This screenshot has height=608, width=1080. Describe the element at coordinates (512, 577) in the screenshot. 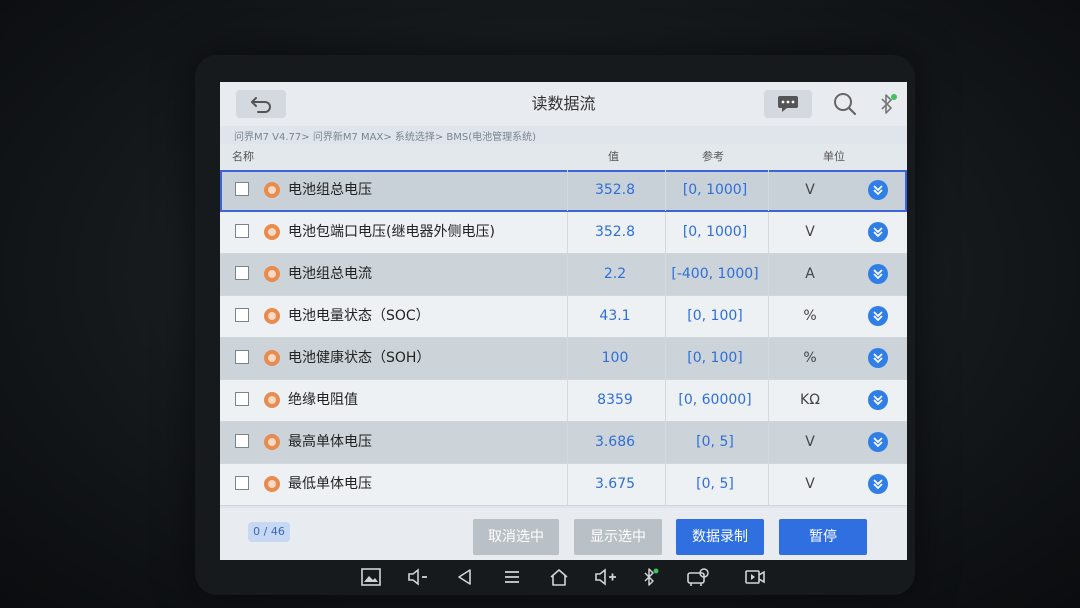

I see `menu-icon` at that location.